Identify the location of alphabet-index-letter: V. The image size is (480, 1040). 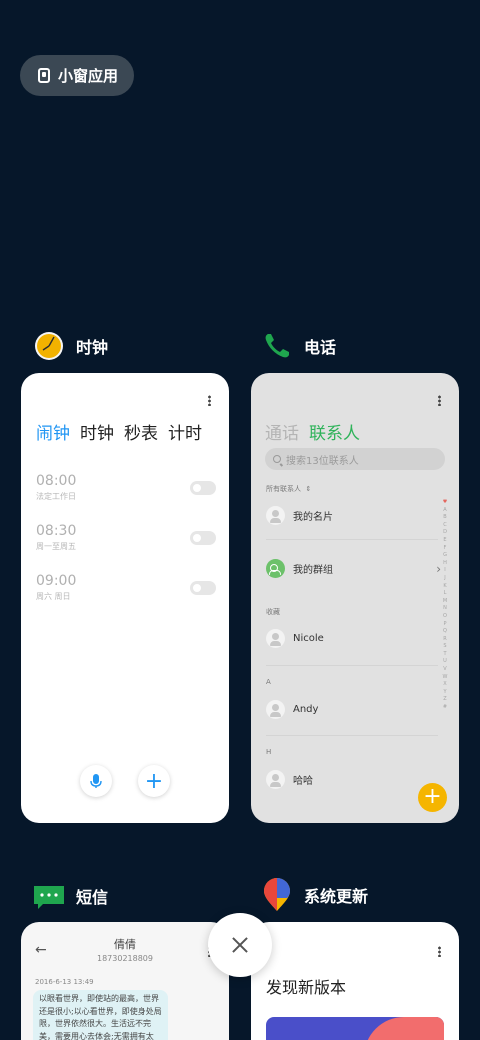
(445, 670).